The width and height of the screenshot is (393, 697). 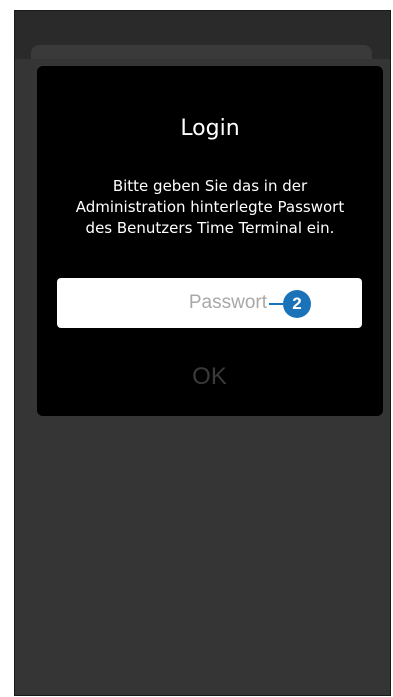 I want to click on callout-connector-line, so click(x=276, y=304).